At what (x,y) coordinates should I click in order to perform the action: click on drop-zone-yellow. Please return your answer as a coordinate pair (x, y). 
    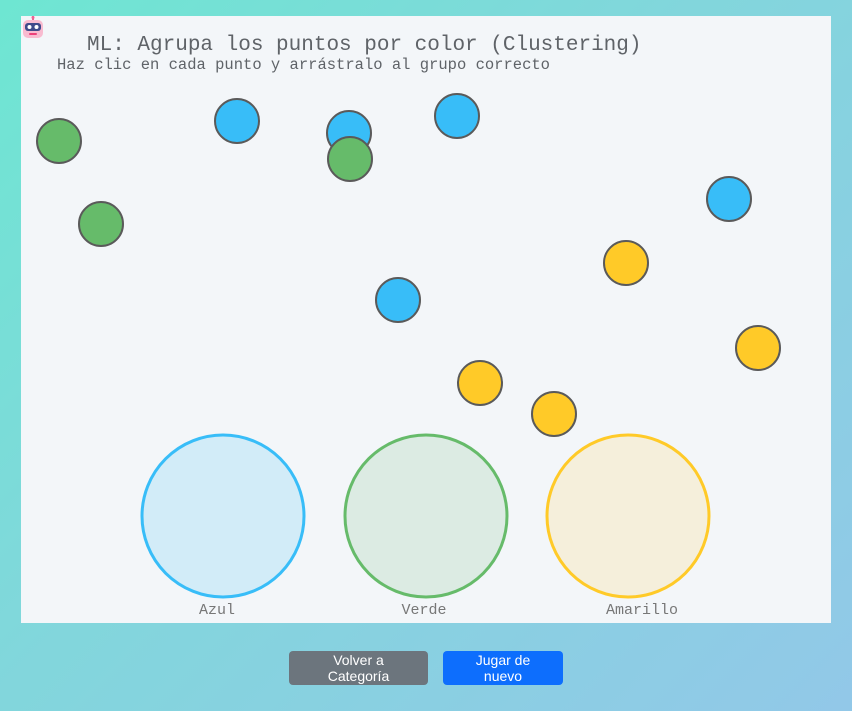
    Looking at the image, I should click on (628, 516).